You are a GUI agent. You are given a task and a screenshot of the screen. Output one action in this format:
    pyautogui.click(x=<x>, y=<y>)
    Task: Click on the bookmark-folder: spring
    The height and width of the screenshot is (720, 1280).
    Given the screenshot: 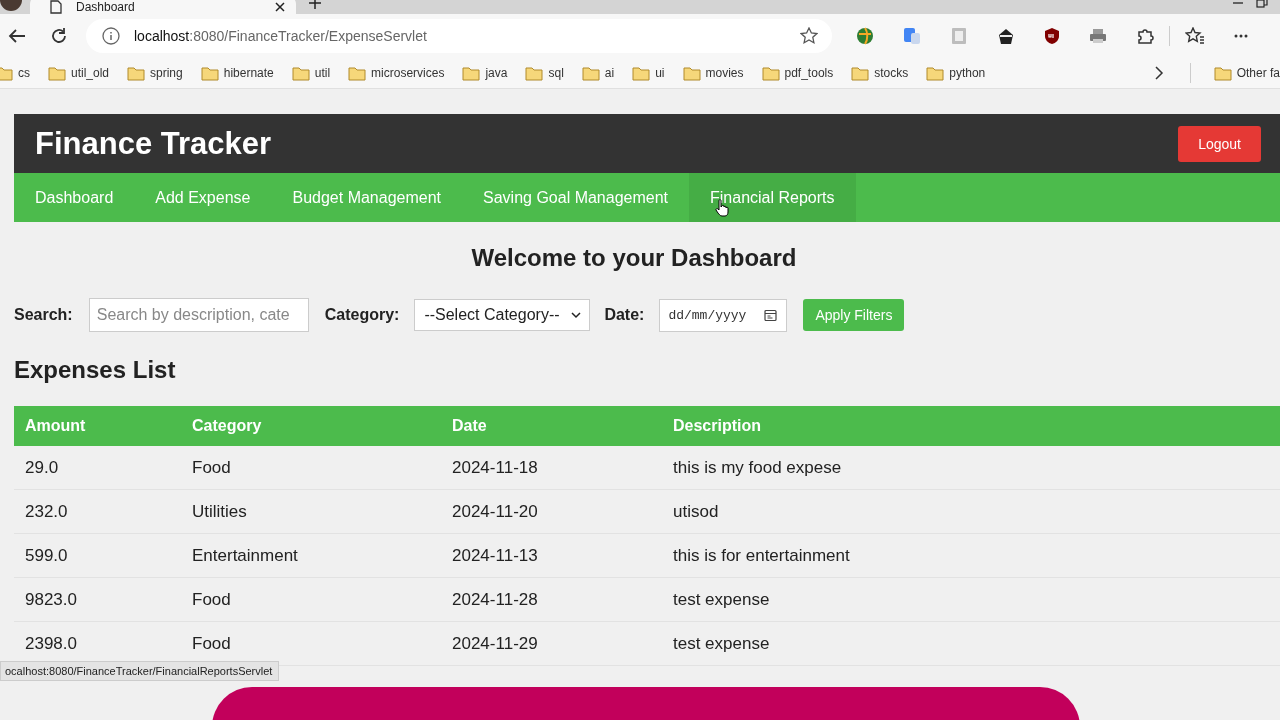 What is the action you would take?
    pyautogui.click(x=155, y=73)
    